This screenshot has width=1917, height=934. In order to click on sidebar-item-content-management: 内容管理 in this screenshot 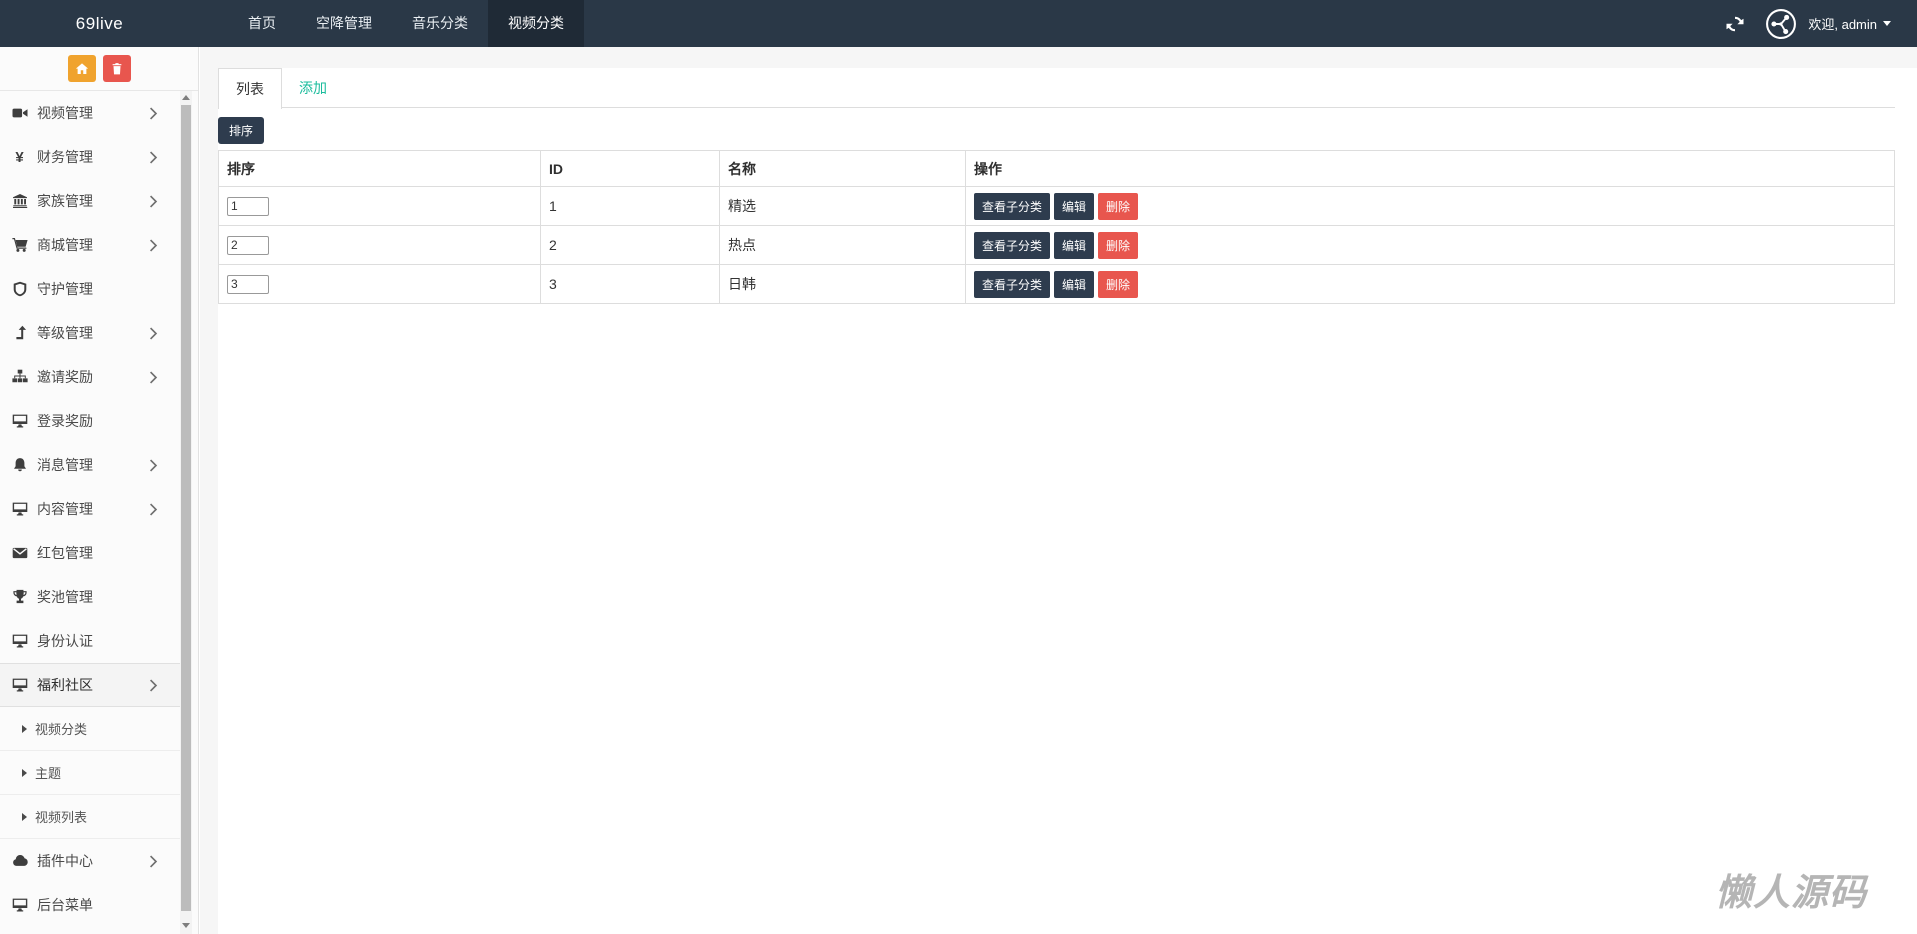, I will do `click(91, 509)`.